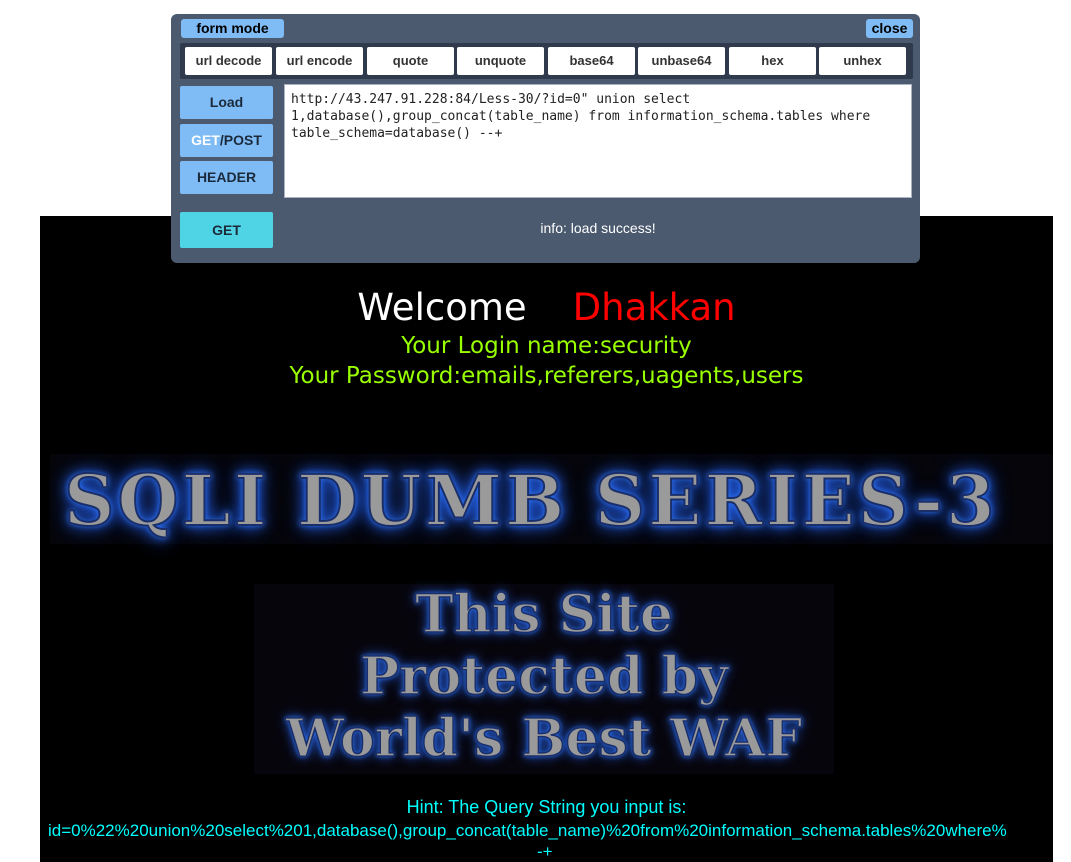 This screenshot has width=1071, height=862. What do you see at coordinates (546, 307) in the screenshot?
I see `welcome-heading: Welcome Dhakkan` at bounding box center [546, 307].